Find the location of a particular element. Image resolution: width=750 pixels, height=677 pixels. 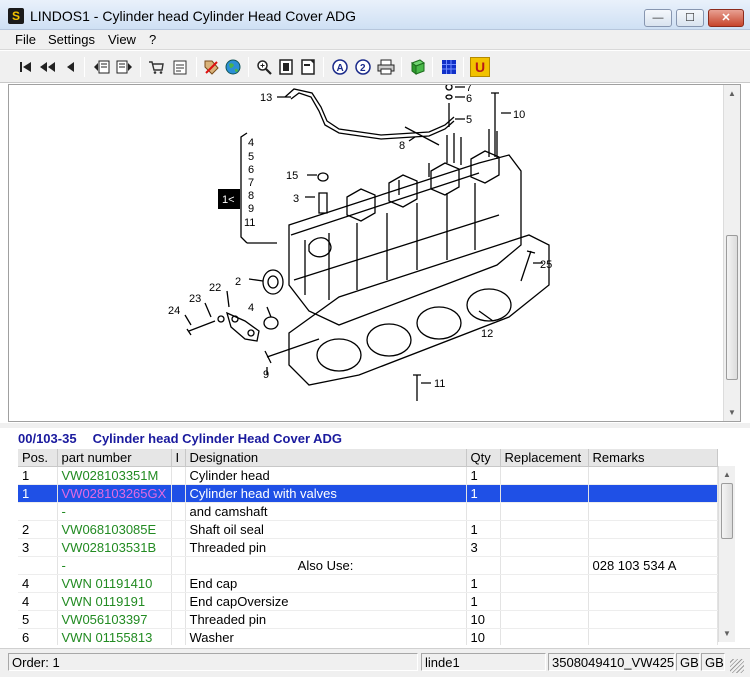

callout-11-list: 11 is located at coordinates (249, 223).